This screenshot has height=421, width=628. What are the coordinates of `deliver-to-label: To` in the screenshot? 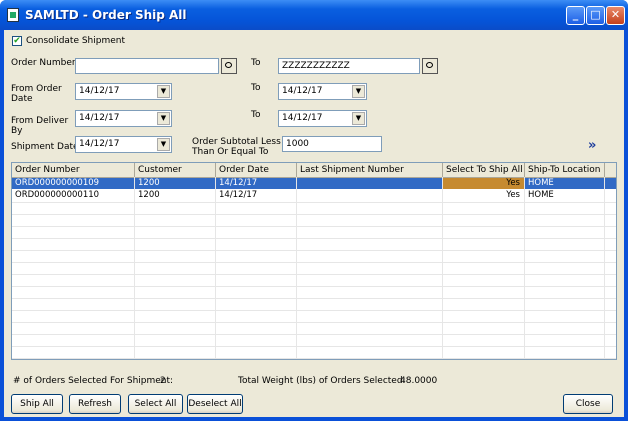 It's located at (256, 115).